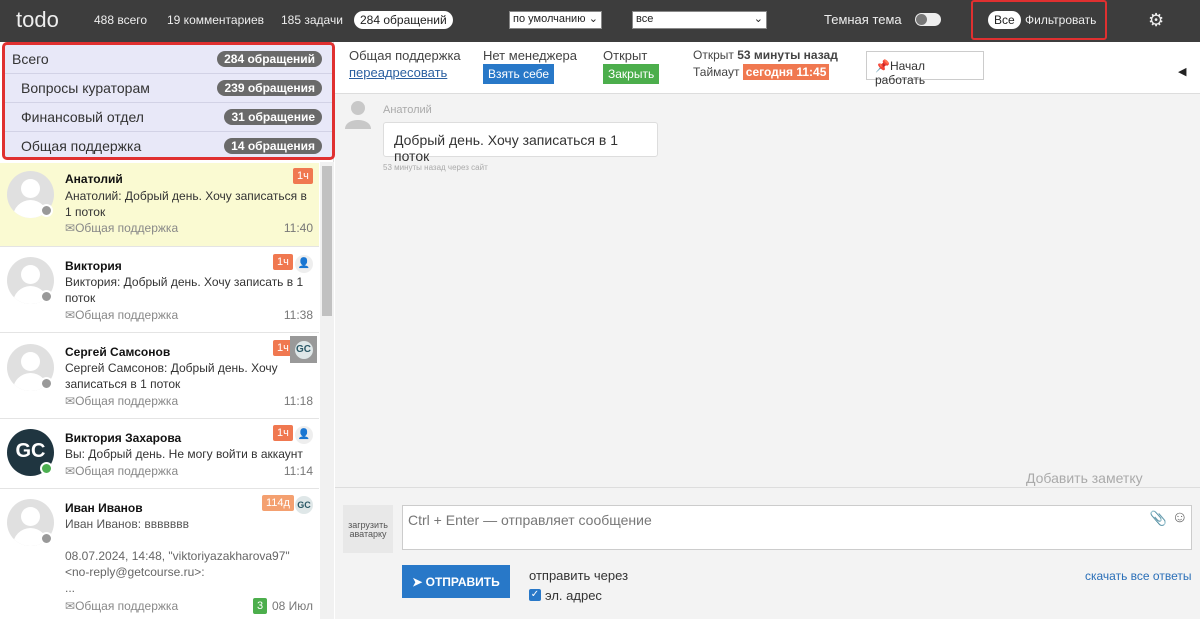 The image size is (1200, 619). What do you see at coordinates (1060, 20) in the screenshot?
I see `filter-button: Фильтровать` at bounding box center [1060, 20].